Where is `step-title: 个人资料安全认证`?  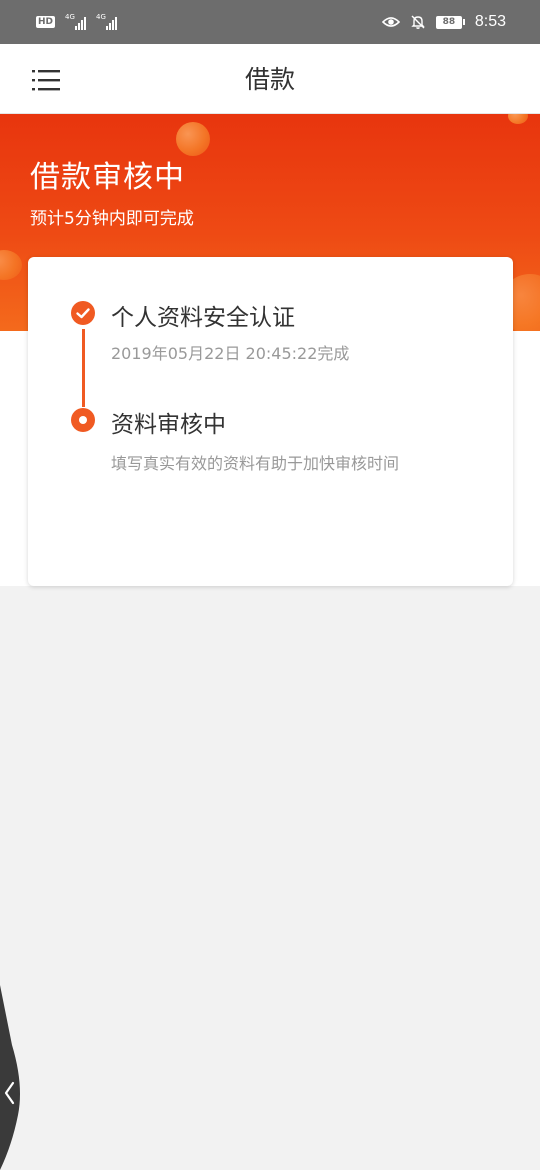
step-title: 个人资料安全认证 is located at coordinates (203, 318).